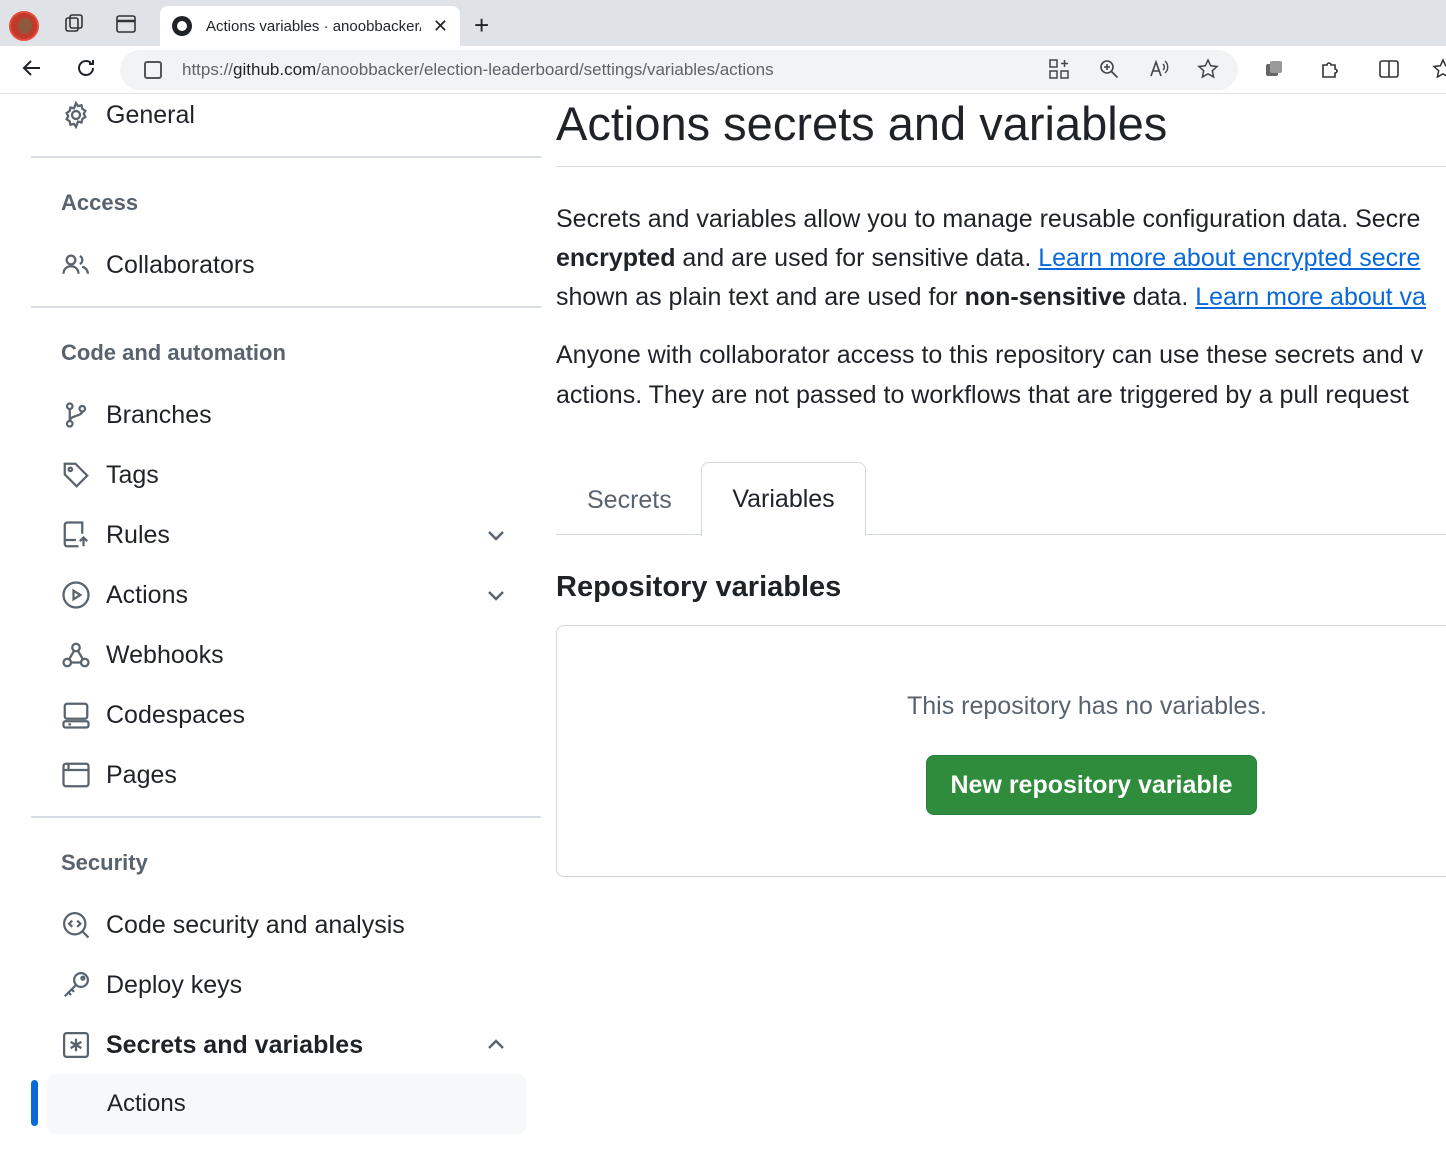 Image resolution: width=1446 pixels, height=1154 pixels. Describe the element at coordinates (175, 714) in the screenshot. I see `sidebar-item-label: Codespaces` at that location.